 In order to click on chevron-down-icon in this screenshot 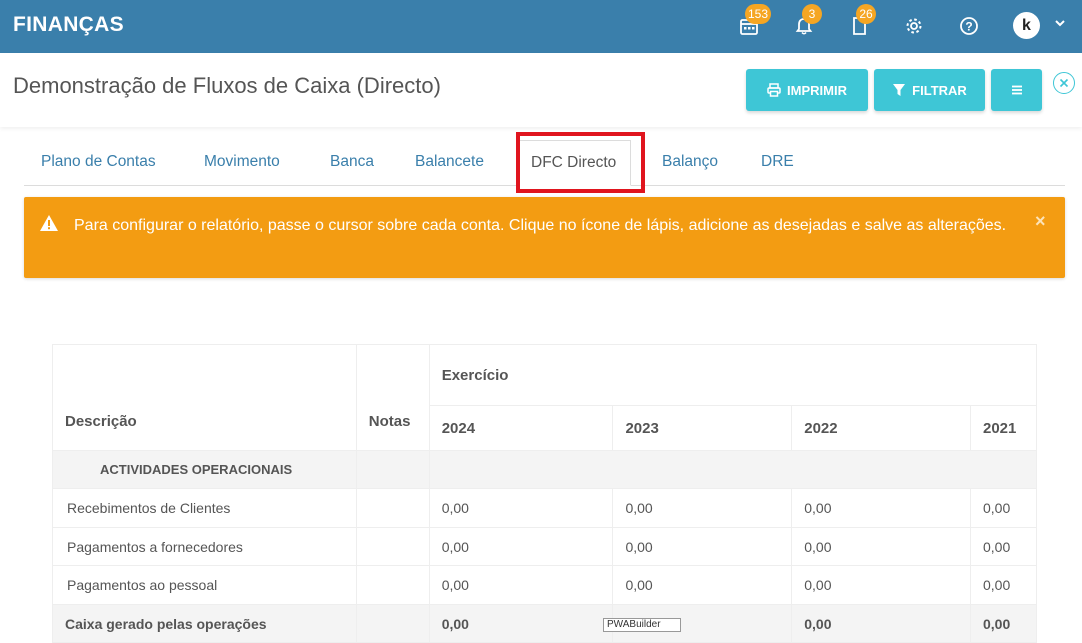, I will do `click(1060, 23)`.